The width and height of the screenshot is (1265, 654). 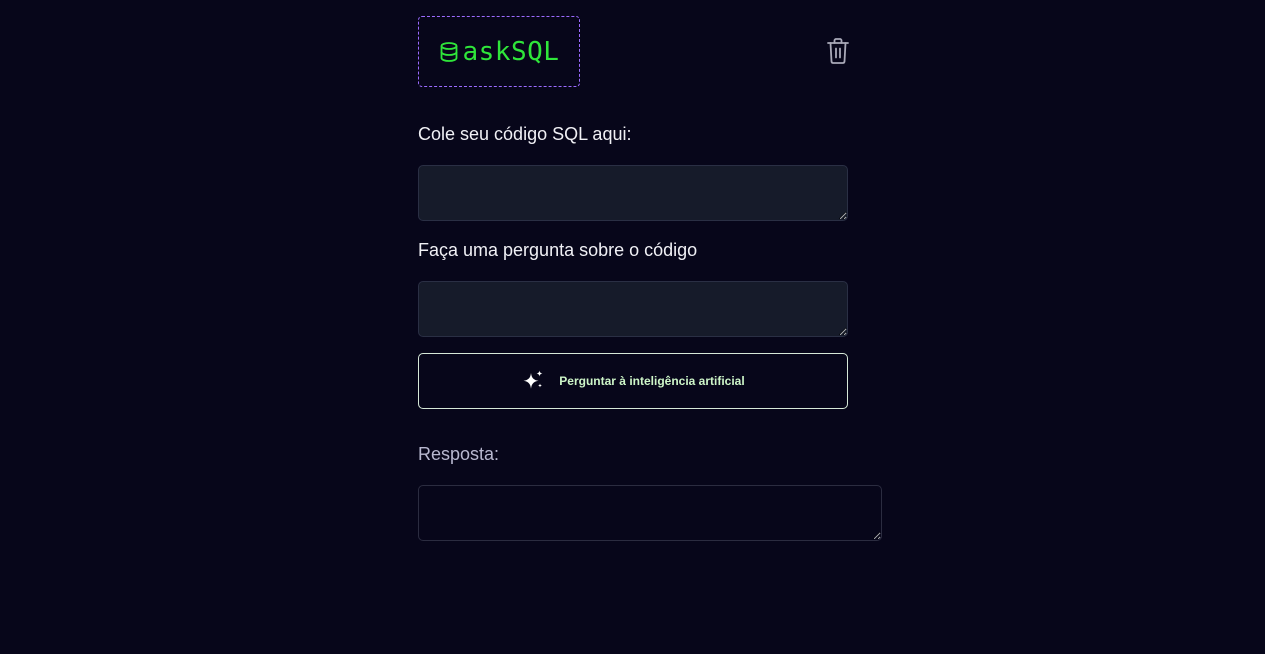 What do you see at coordinates (459, 454) in the screenshot?
I see `answer-label: Resposta:` at bounding box center [459, 454].